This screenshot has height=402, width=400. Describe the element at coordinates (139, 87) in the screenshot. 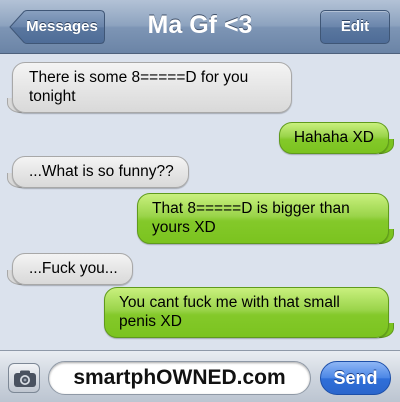

I see `message-text: There is some 8=====D for you tonight` at that location.